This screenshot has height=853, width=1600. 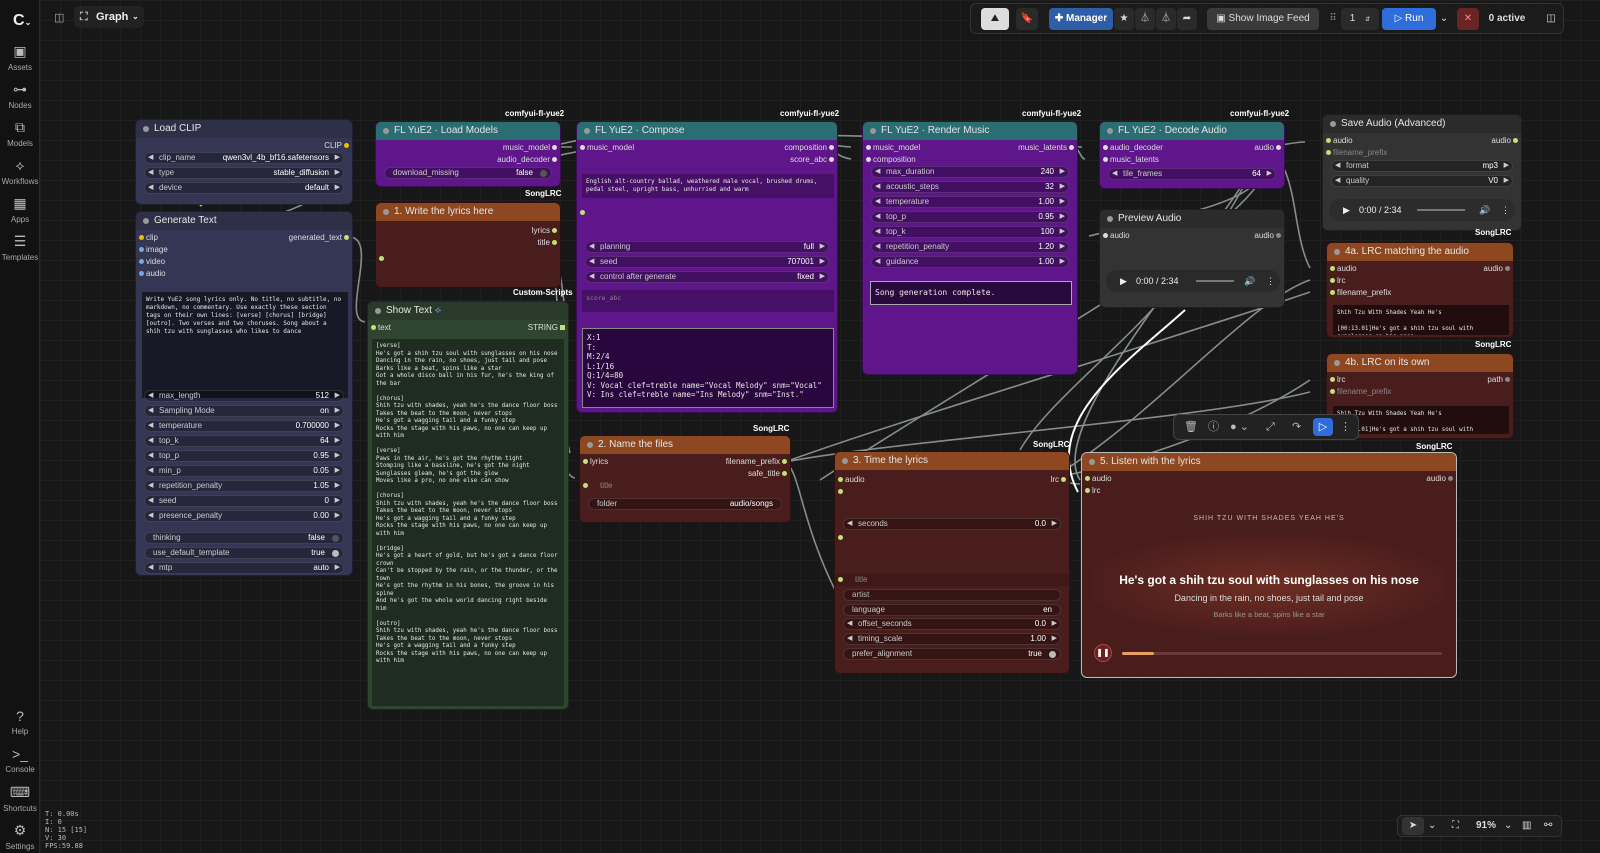 What do you see at coordinates (1455, 826) in the screenshot?
I see `fit-view-icon: ⛶` at bounding box center [1455, 826].